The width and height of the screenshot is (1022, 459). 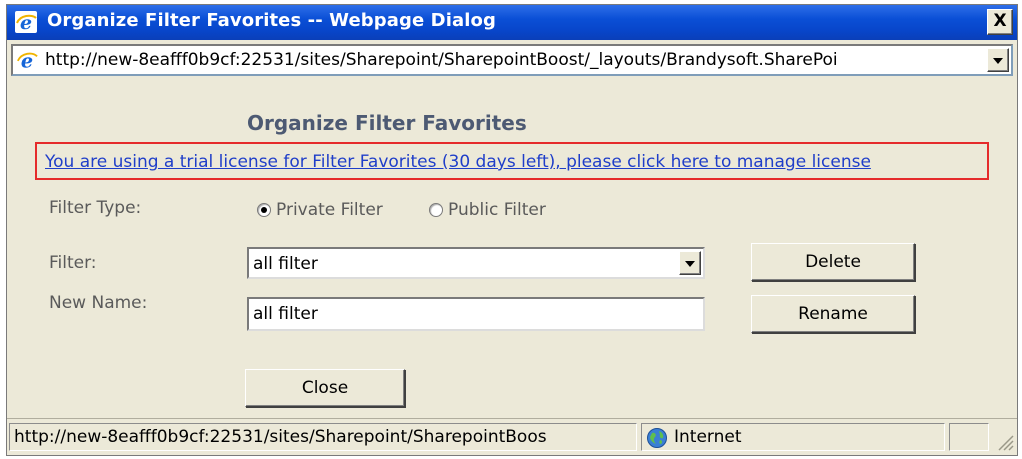 I want to click on rename-button: Rename, so click(x=833, y=314).